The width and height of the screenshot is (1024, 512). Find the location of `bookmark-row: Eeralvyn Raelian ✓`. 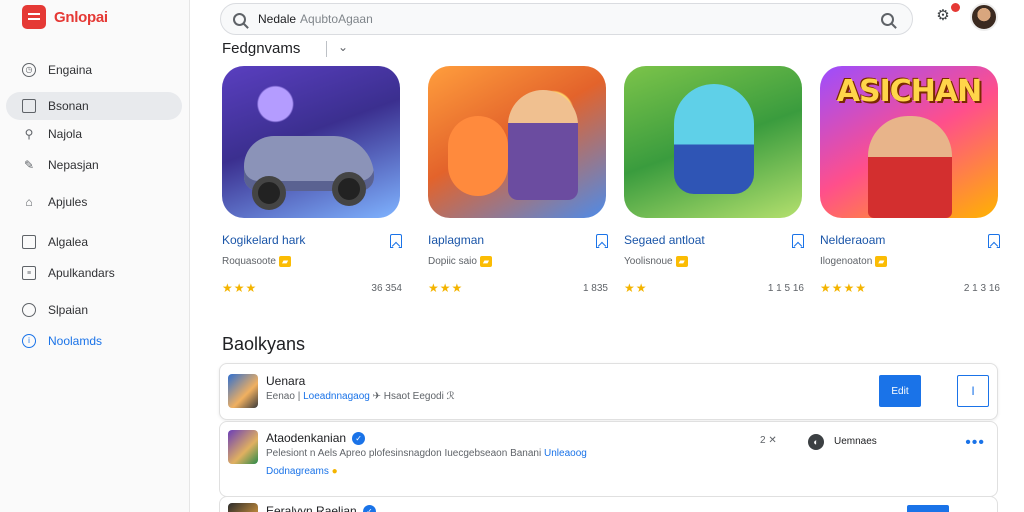

bookmark-row: Eeralvyn Raelian ✓ is located at coordinates (608, 504).